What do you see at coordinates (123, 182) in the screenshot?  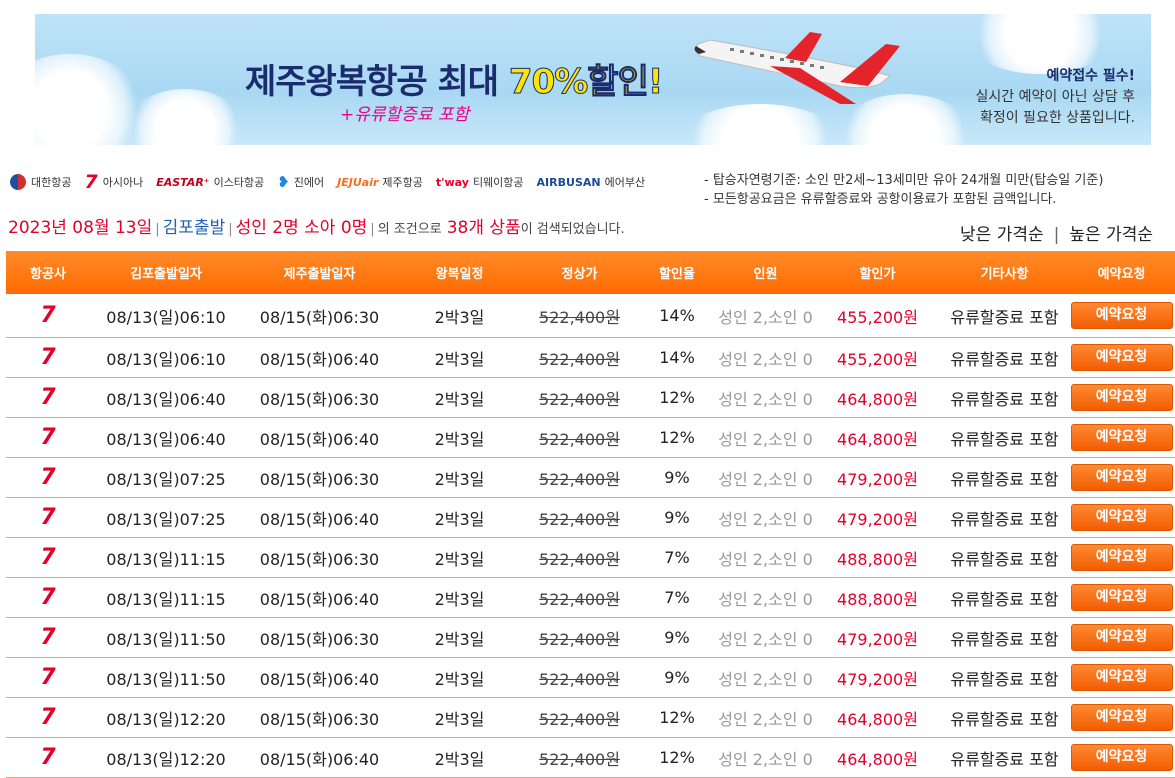 I see `airline-name: 아시아나` at bounding box center [123, 182].